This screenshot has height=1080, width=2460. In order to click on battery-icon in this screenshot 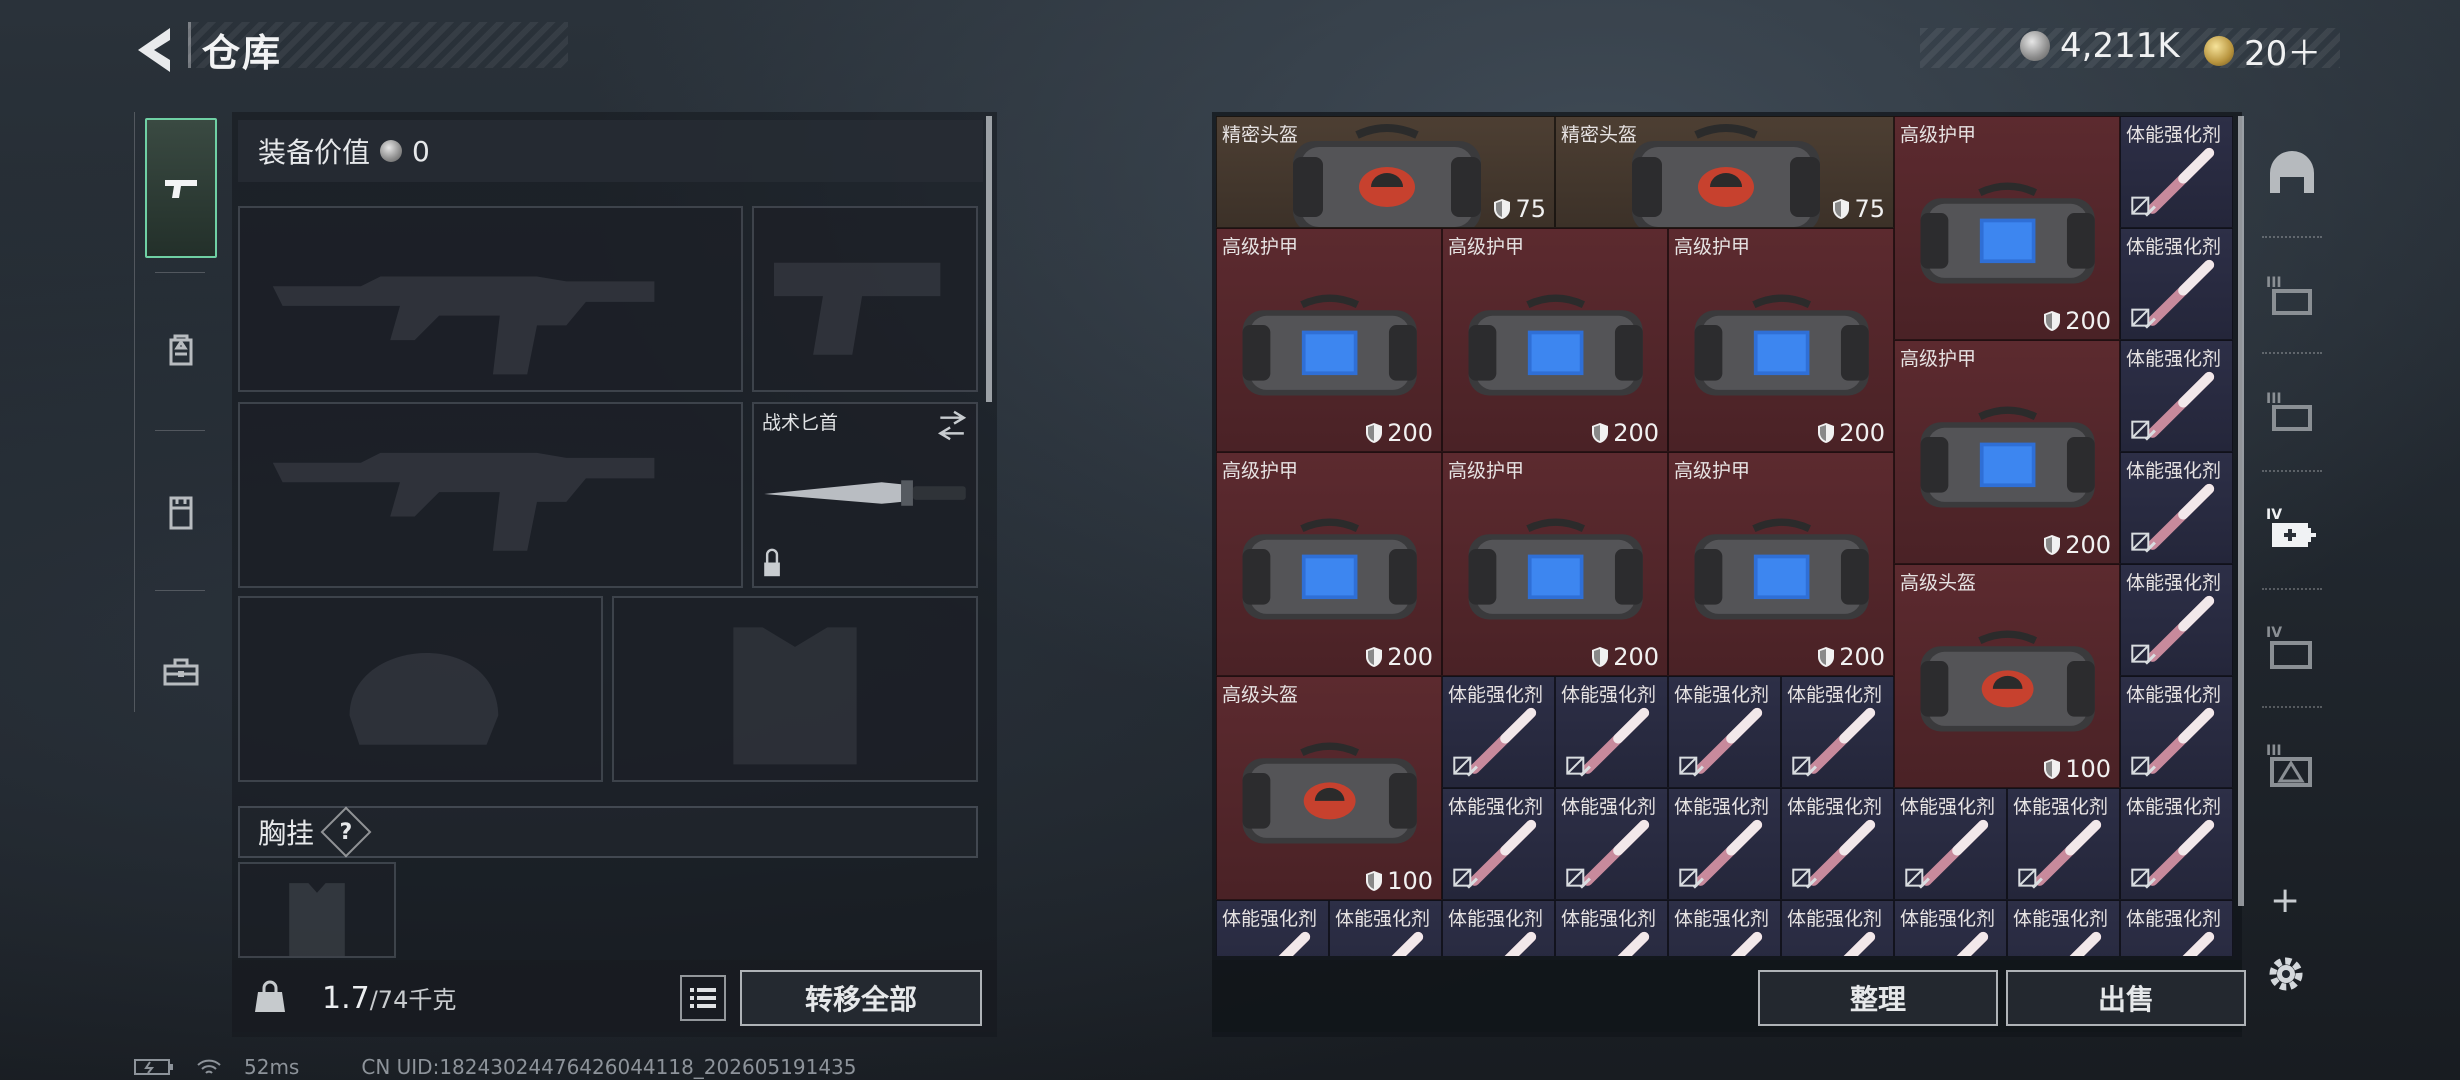, I will do `click(153, 1067)`.